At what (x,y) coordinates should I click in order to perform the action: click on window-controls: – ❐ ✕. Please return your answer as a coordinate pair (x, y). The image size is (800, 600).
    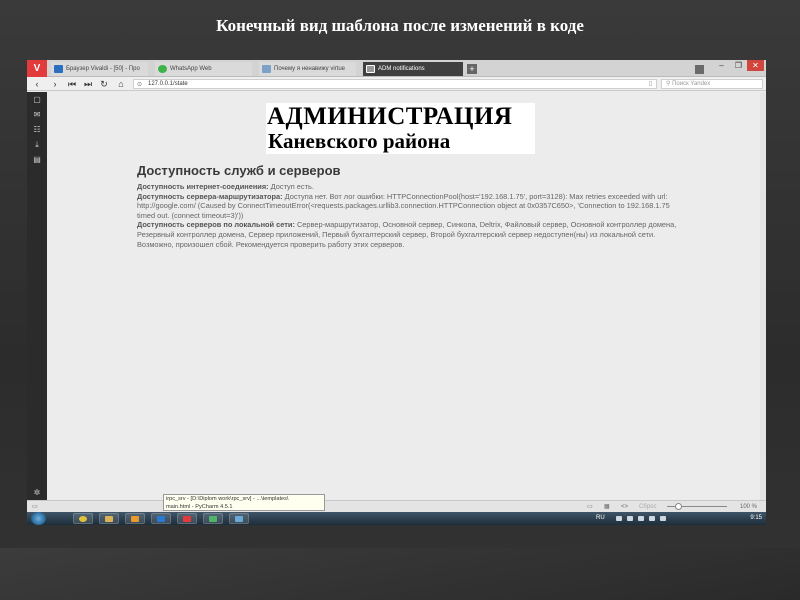
    Looking at the image, I should click on (738, 66).